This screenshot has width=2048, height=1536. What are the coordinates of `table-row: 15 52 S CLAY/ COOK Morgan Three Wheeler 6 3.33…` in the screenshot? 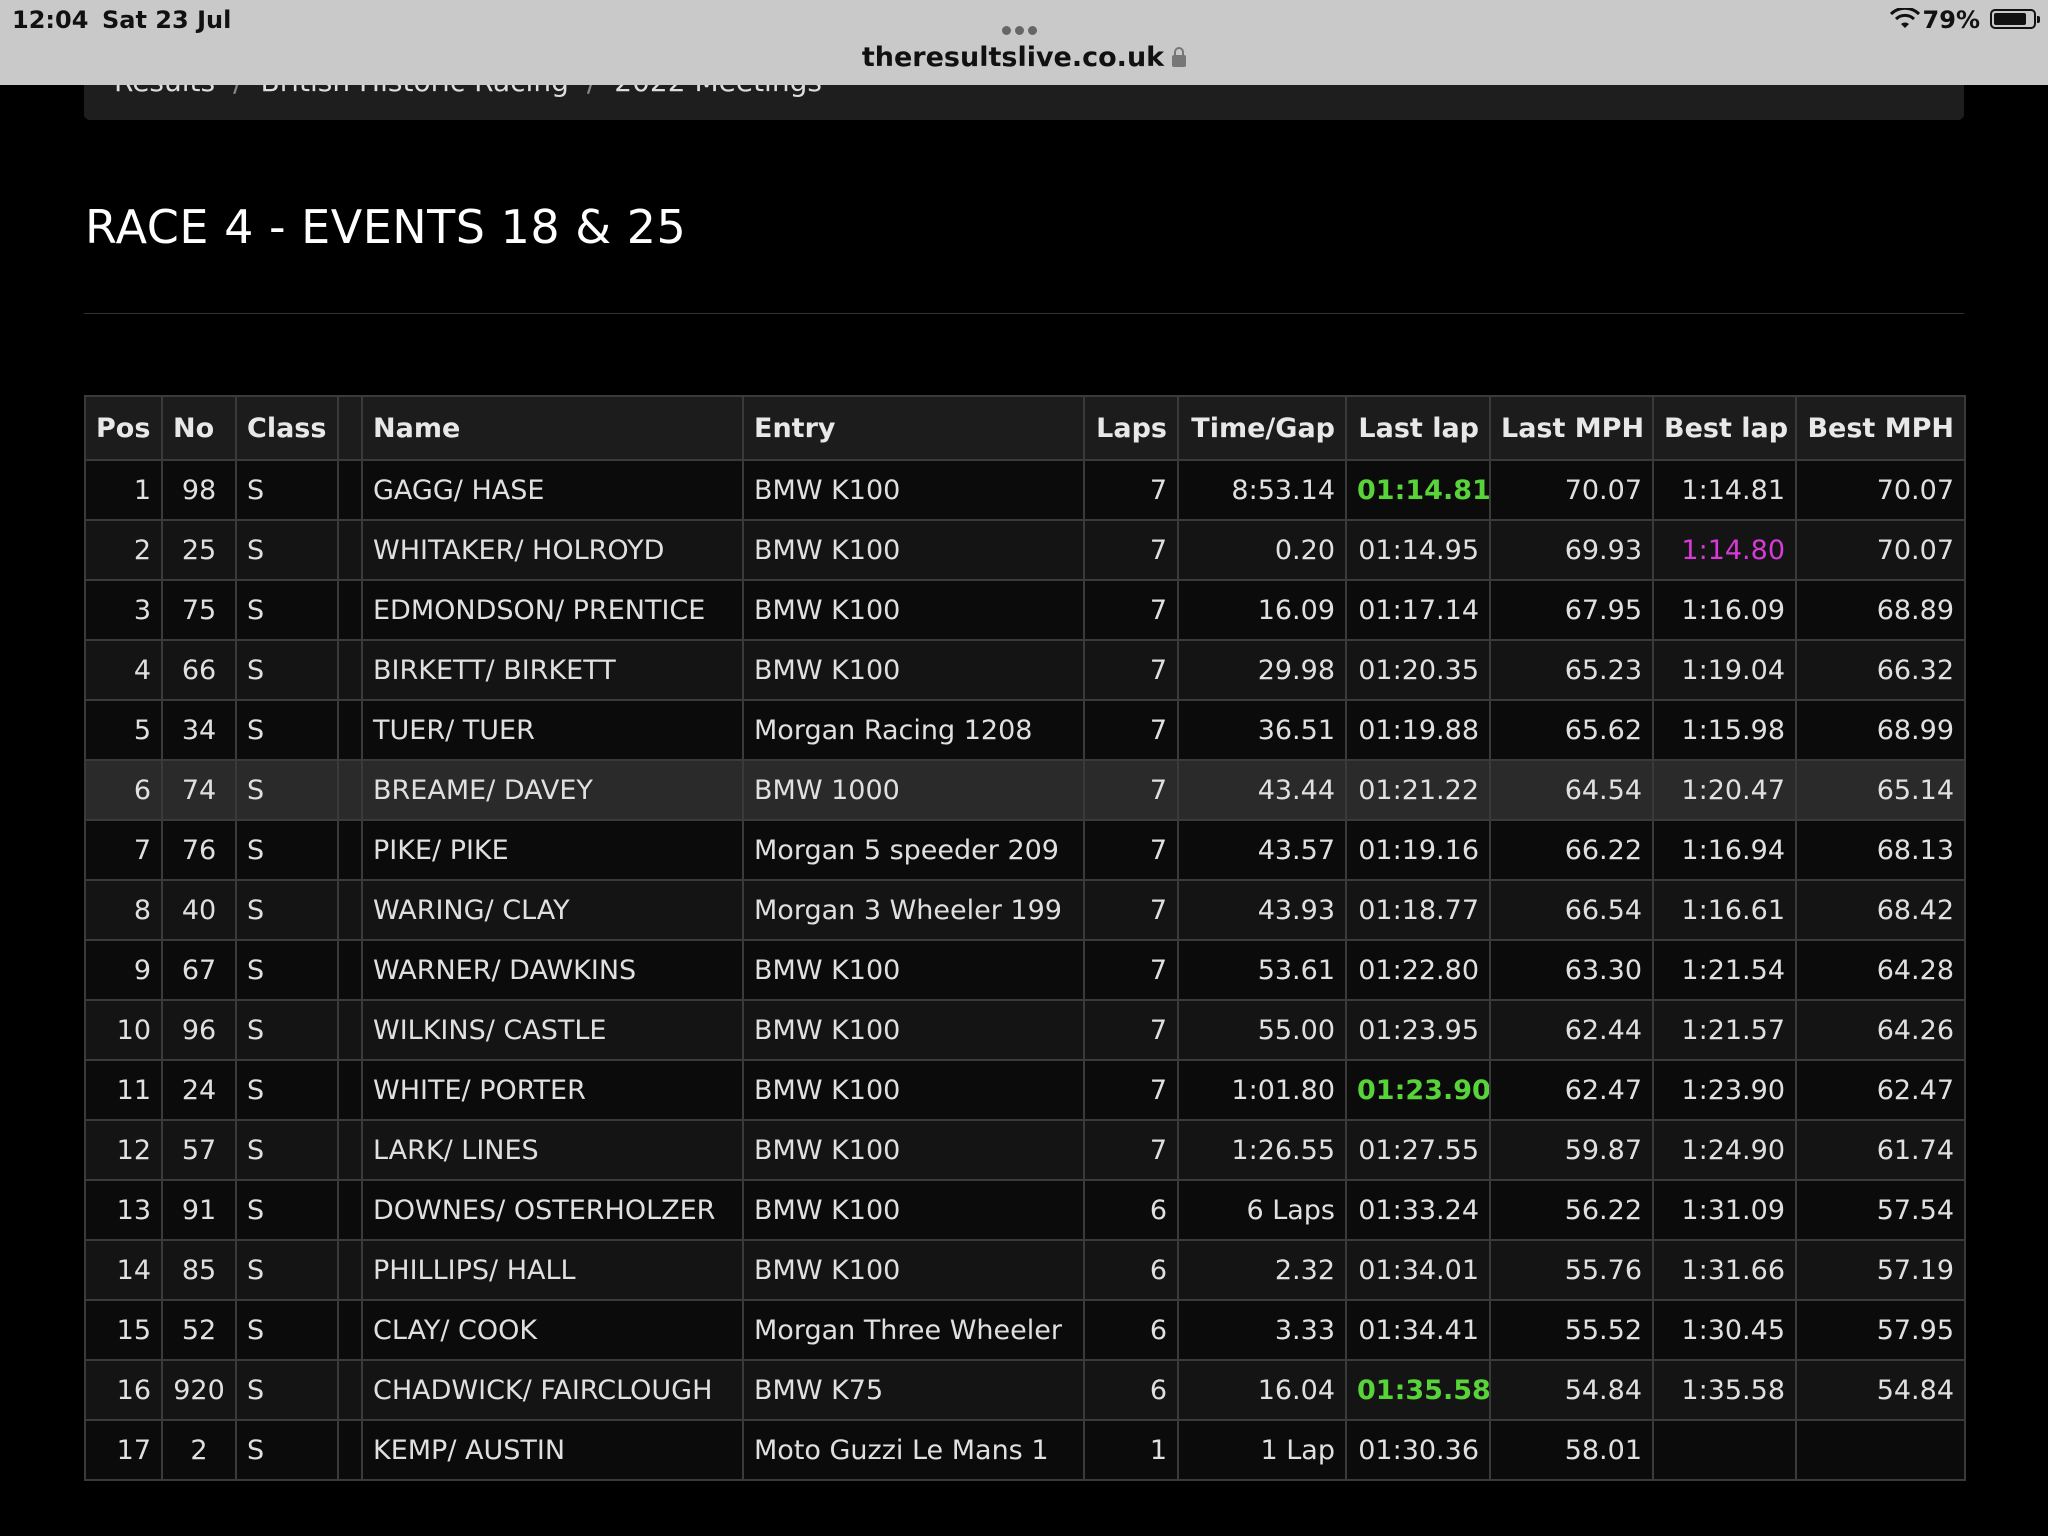 It's located at (1025, 1330).